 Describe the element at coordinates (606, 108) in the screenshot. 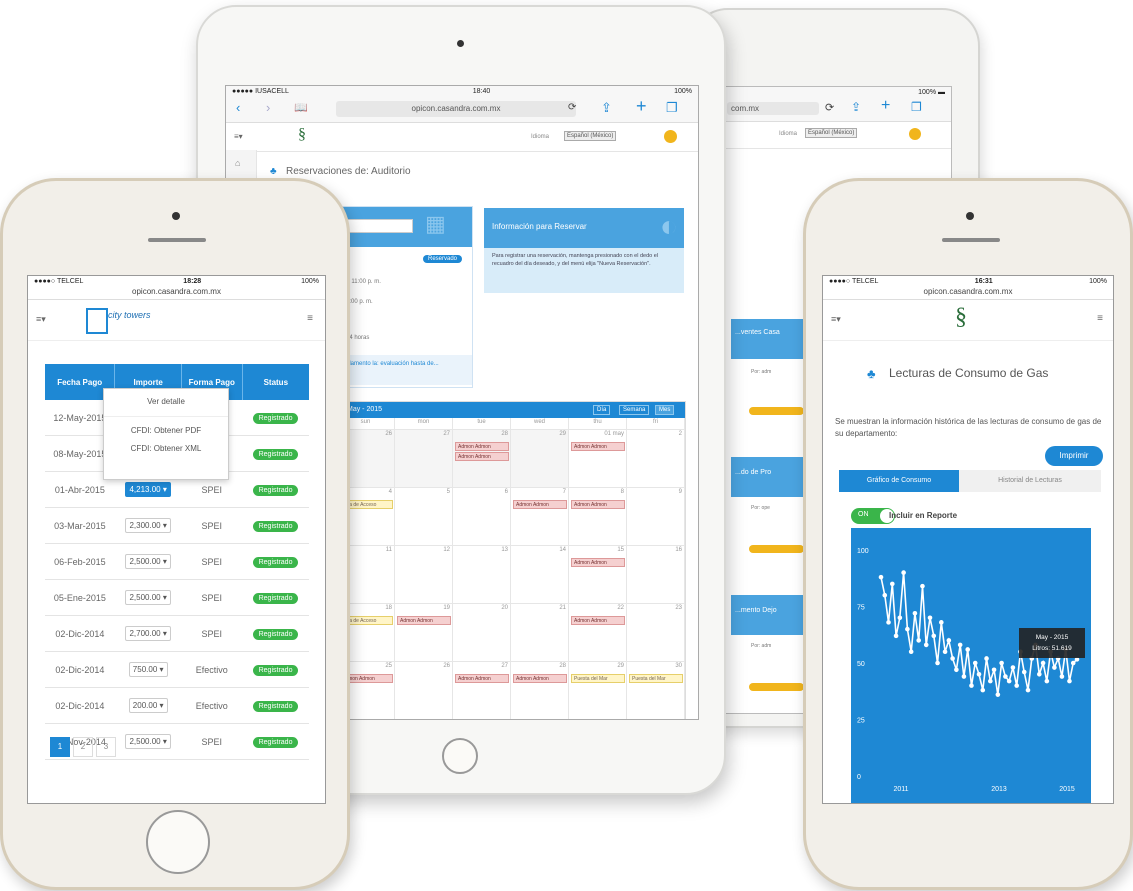

I see `share-icon: ⇪` at that location.